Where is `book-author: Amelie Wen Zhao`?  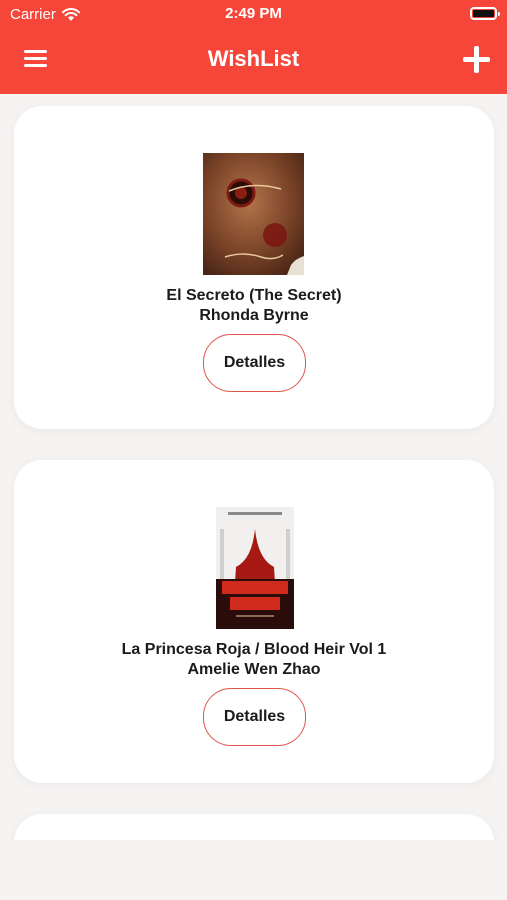 book-author: Amelie Wen Zhao is located at coordinates (254, 669).